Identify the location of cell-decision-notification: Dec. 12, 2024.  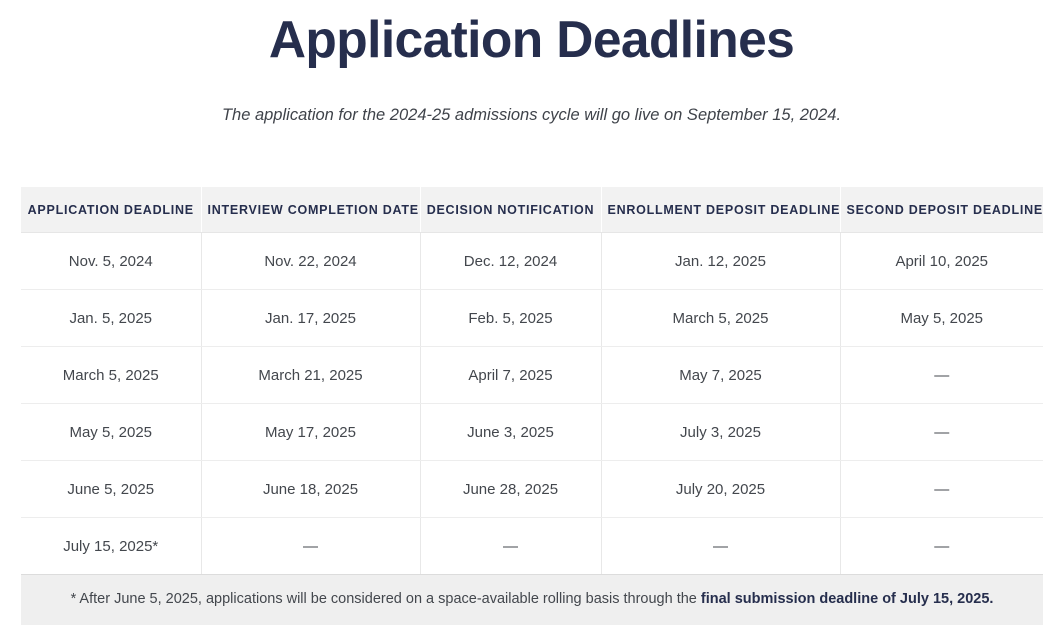
(511, 261).